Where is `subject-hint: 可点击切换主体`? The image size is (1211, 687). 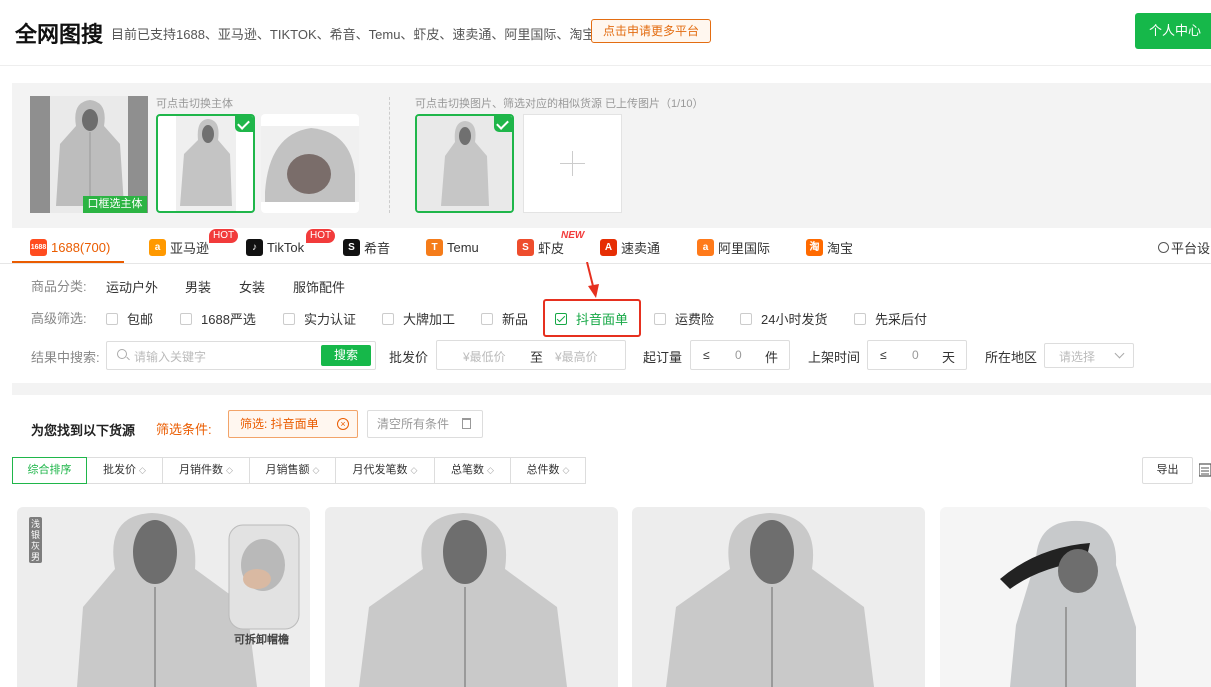 subject-hint: 可点击切换主体 is located at coordinates (194, 104).